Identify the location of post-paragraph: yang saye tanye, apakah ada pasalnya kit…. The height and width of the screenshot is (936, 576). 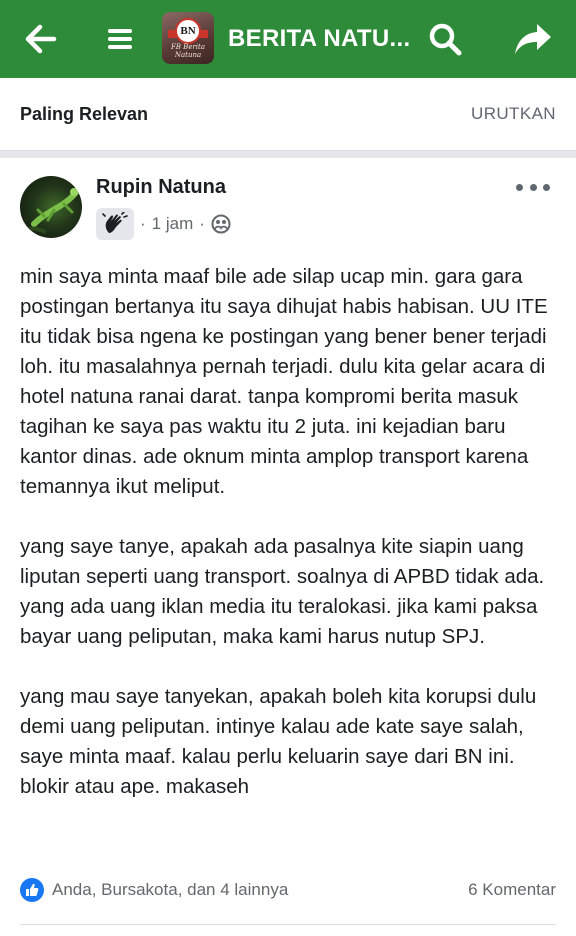
(282, 591).